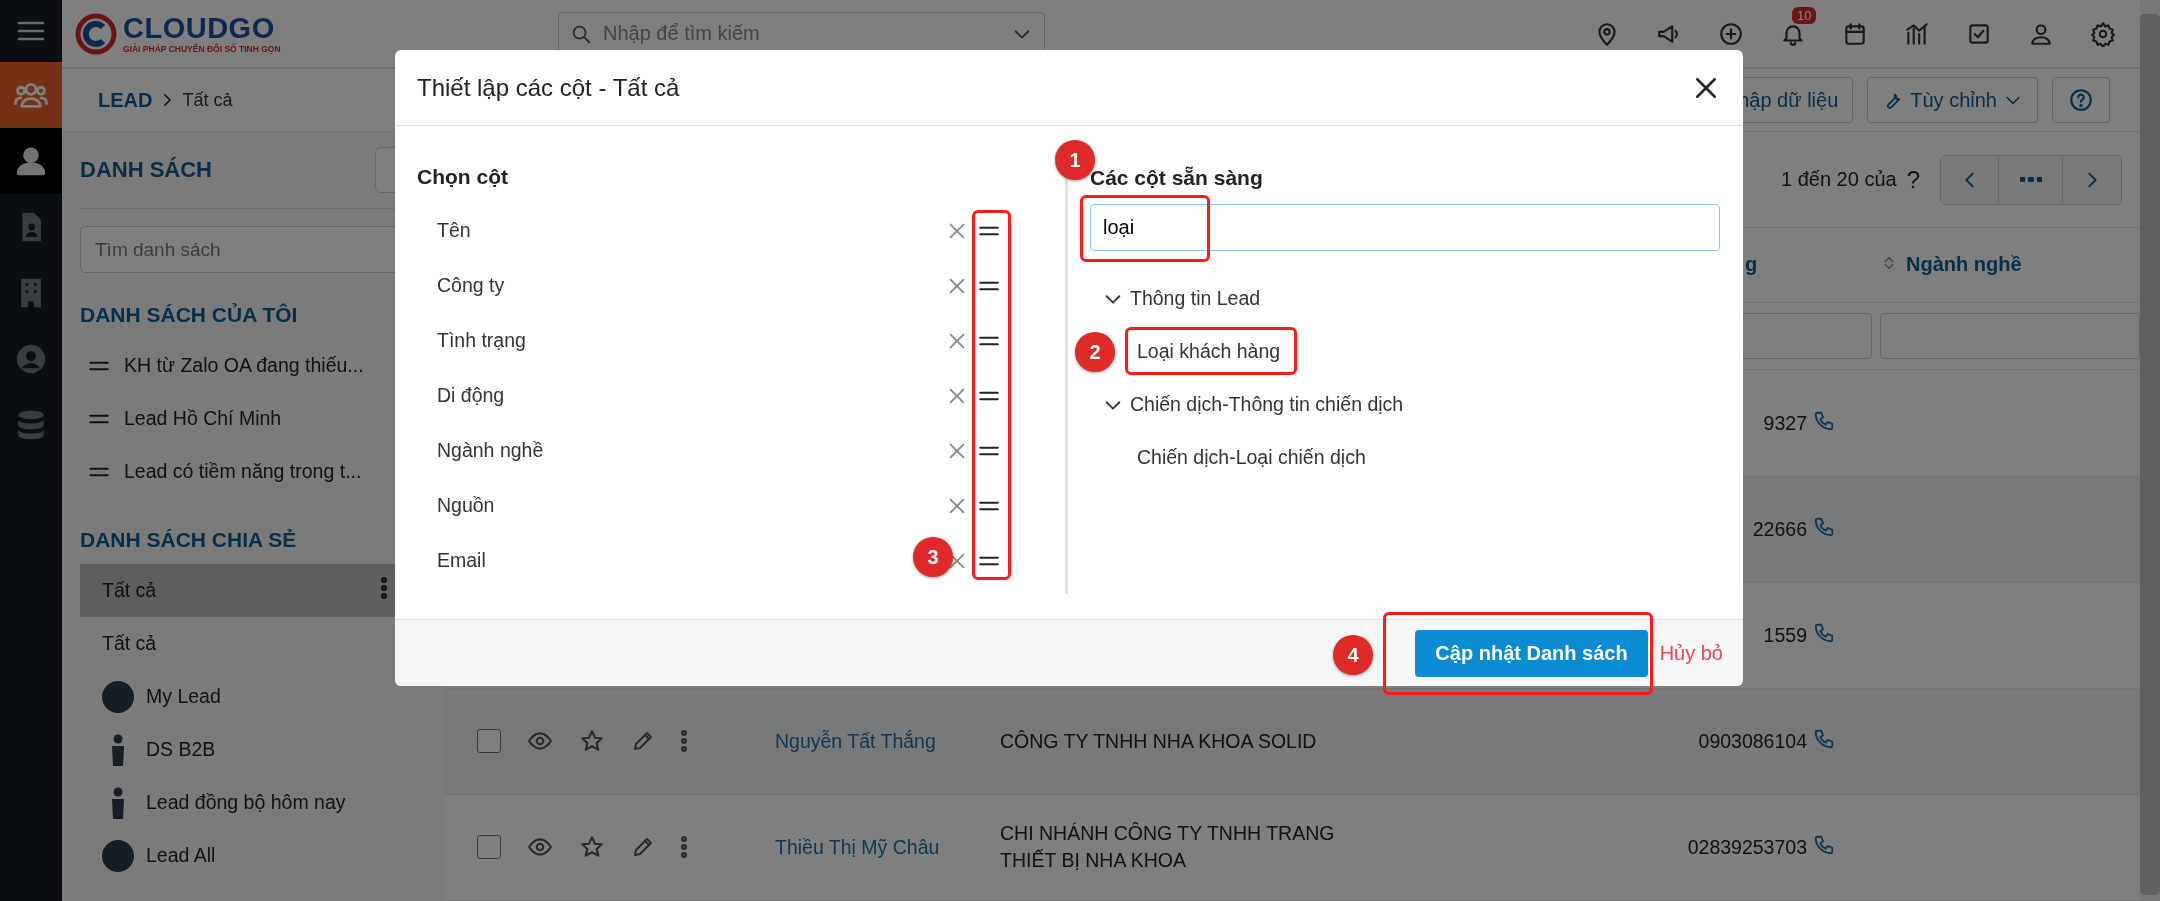  What do you see at coordinates (1095, 352) in the screenshot?
I see `step-number: 2` at bounding box center [1095, 352].